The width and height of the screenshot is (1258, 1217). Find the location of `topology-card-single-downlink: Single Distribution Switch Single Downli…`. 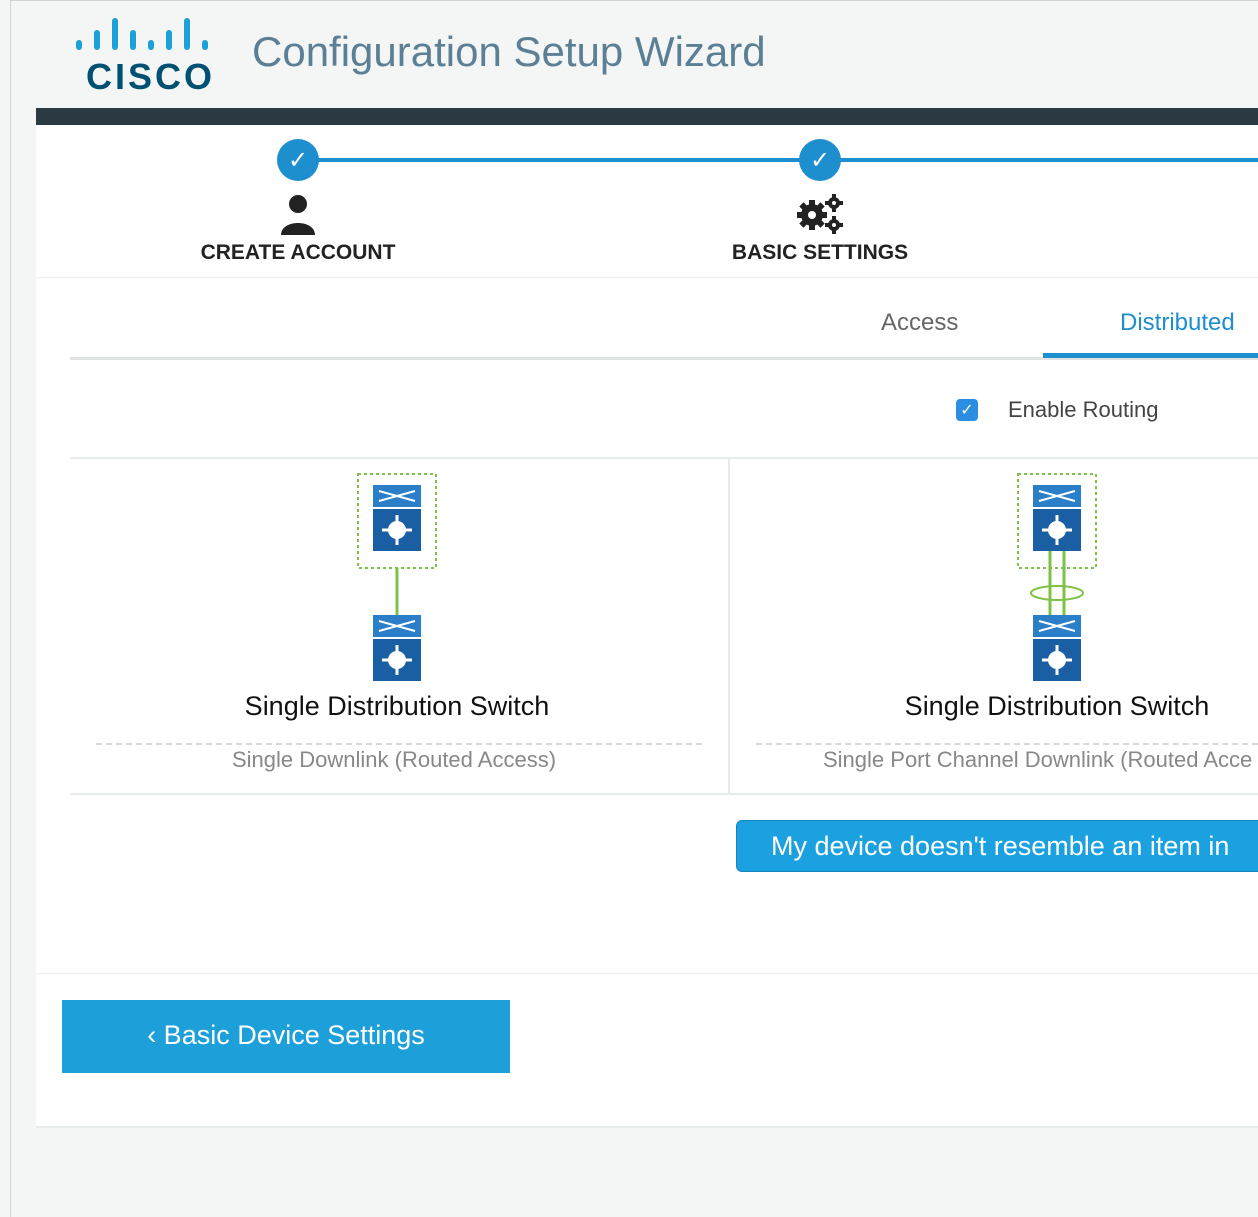

topology-card-single-downlink: Single Distribution Switch Single Downli… is located at coordinates (399, 627).